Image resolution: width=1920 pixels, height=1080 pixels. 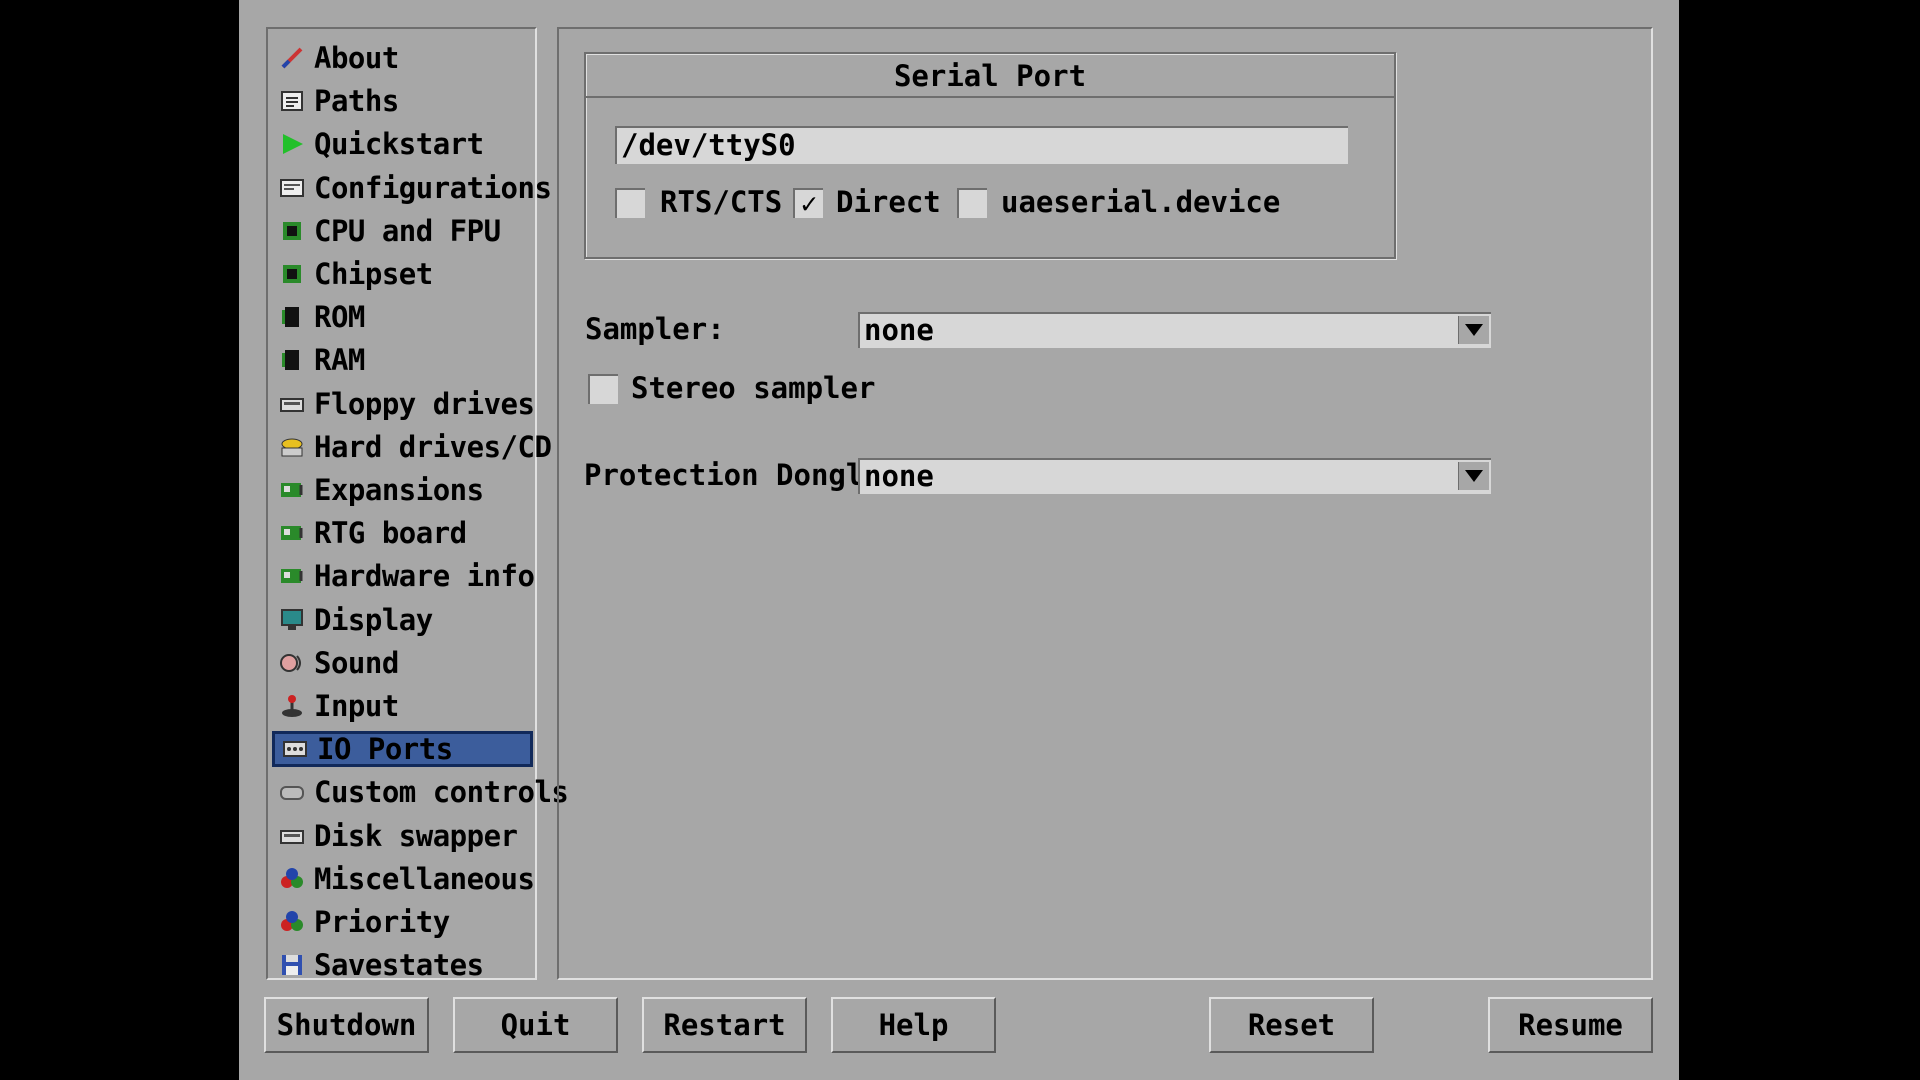 What do you see at coordinates (1174, 330) in the screenshot?
I see `sampler-dropdown: none` at bounding box center [1174, 330].